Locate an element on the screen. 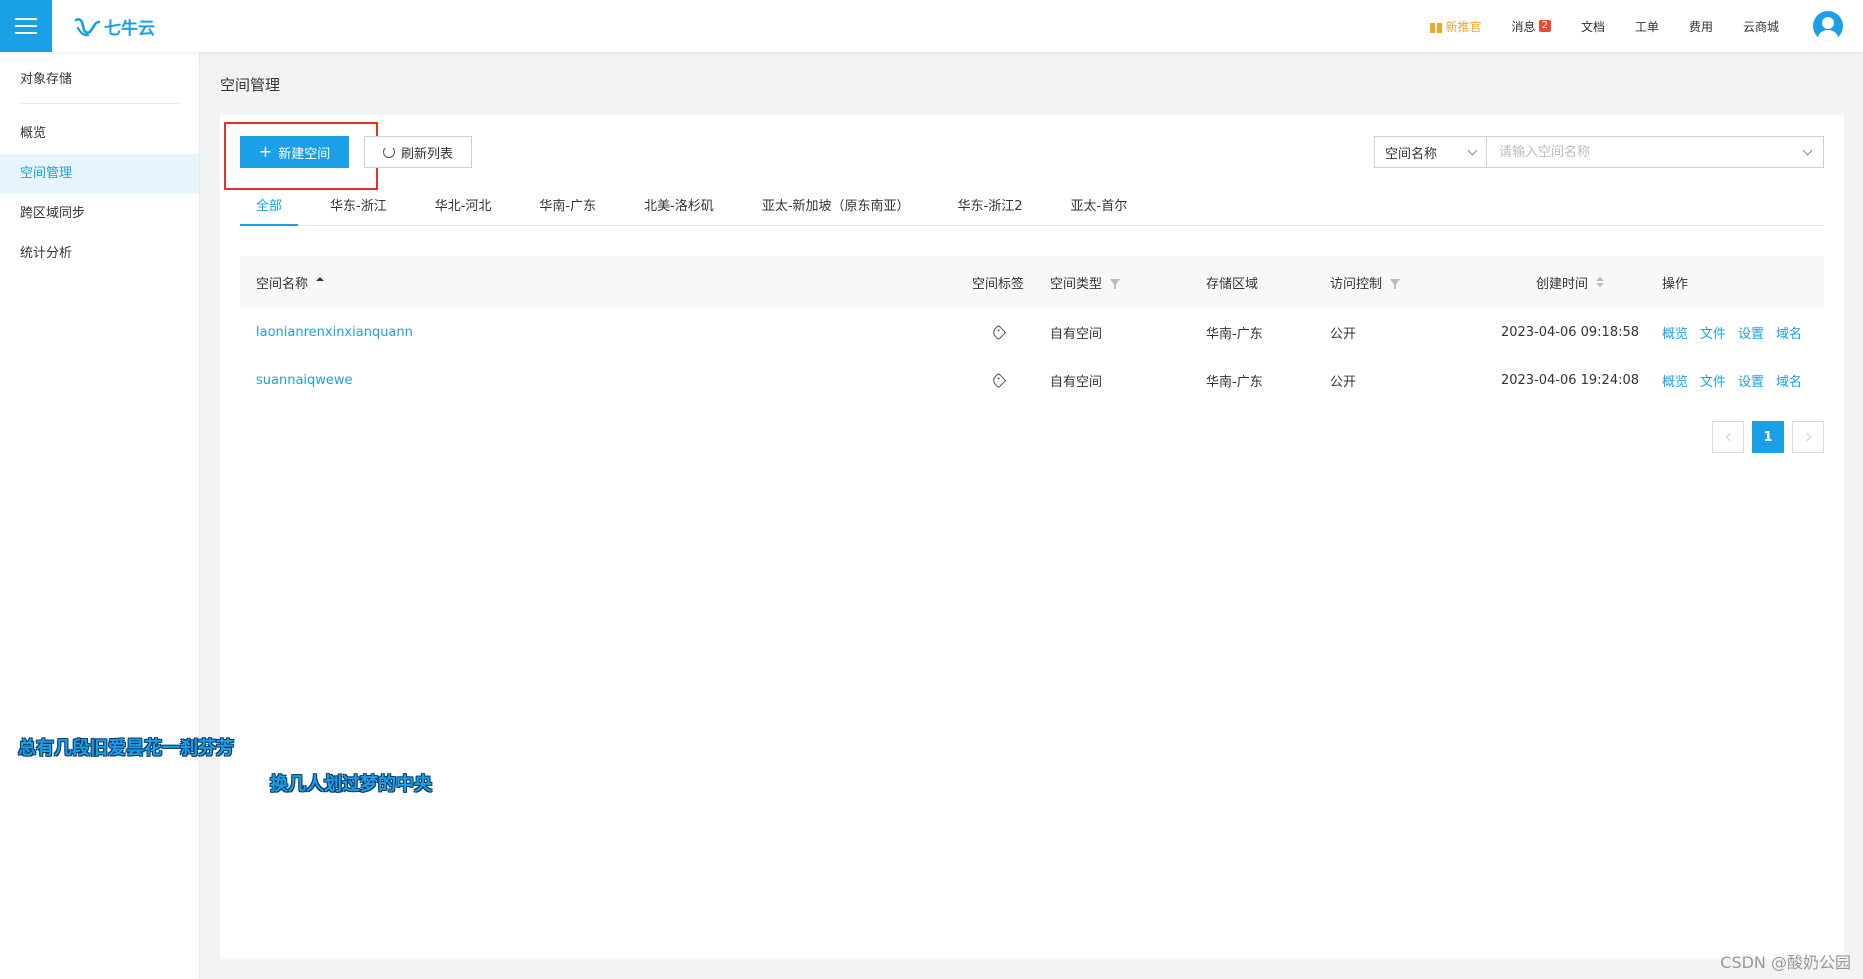  tab-na-los-angeles: 北美-洛杉矶 is located at coordinates (679, 207).